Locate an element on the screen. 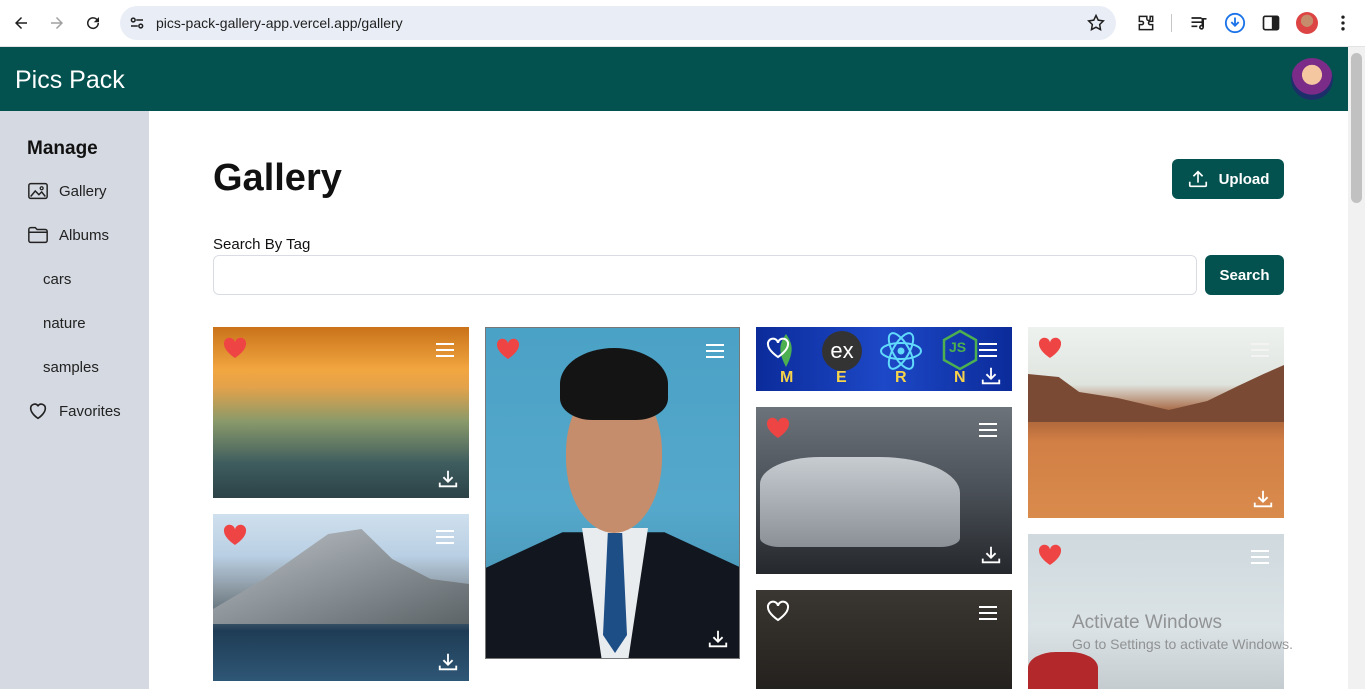 This screenshot has width=1365, height=689. extensions-button is located at coordinates (1146, 23).